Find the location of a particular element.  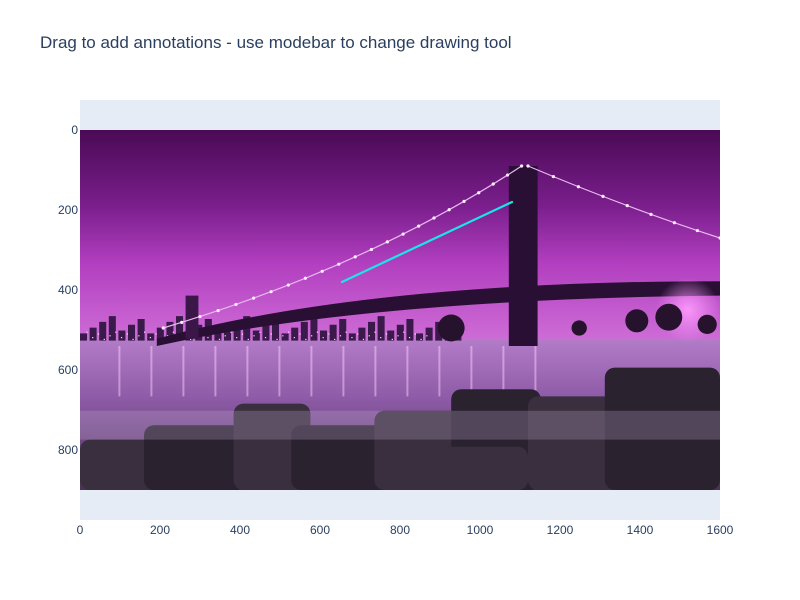

x-tick-label: 200 is located at coordinates (160, 530).